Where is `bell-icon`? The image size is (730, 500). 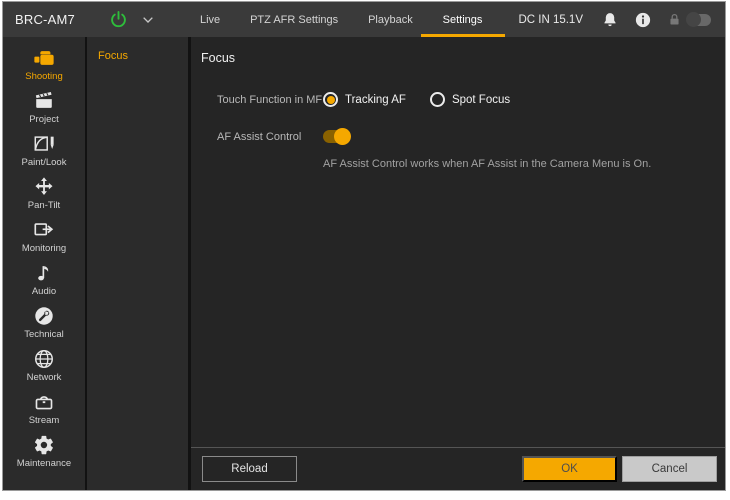 bell-icon is located at coordinates (610, 20).